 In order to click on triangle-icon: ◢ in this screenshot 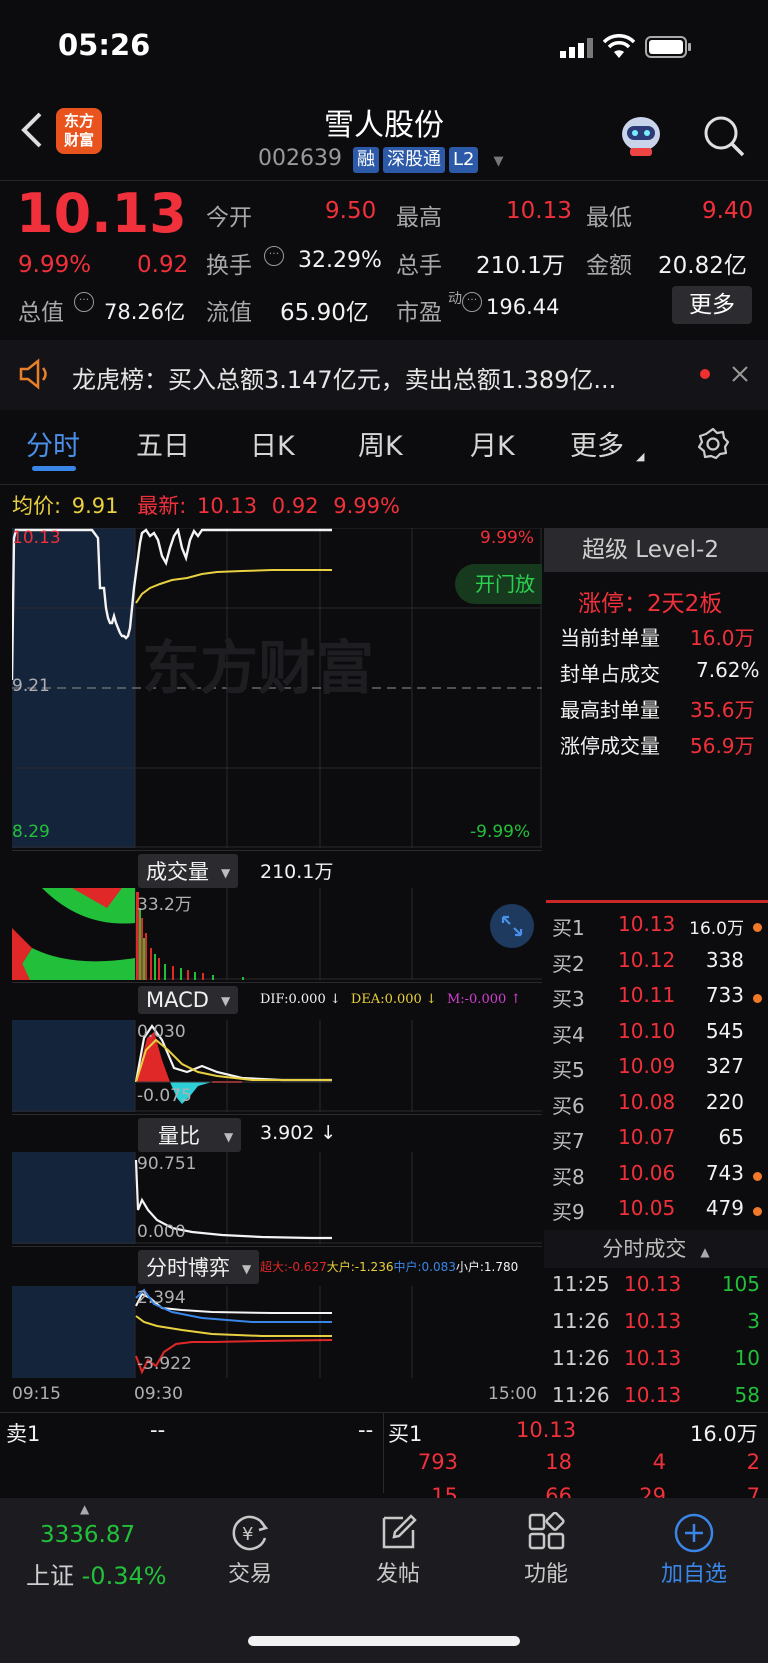, I will do `click(640, 456)`.